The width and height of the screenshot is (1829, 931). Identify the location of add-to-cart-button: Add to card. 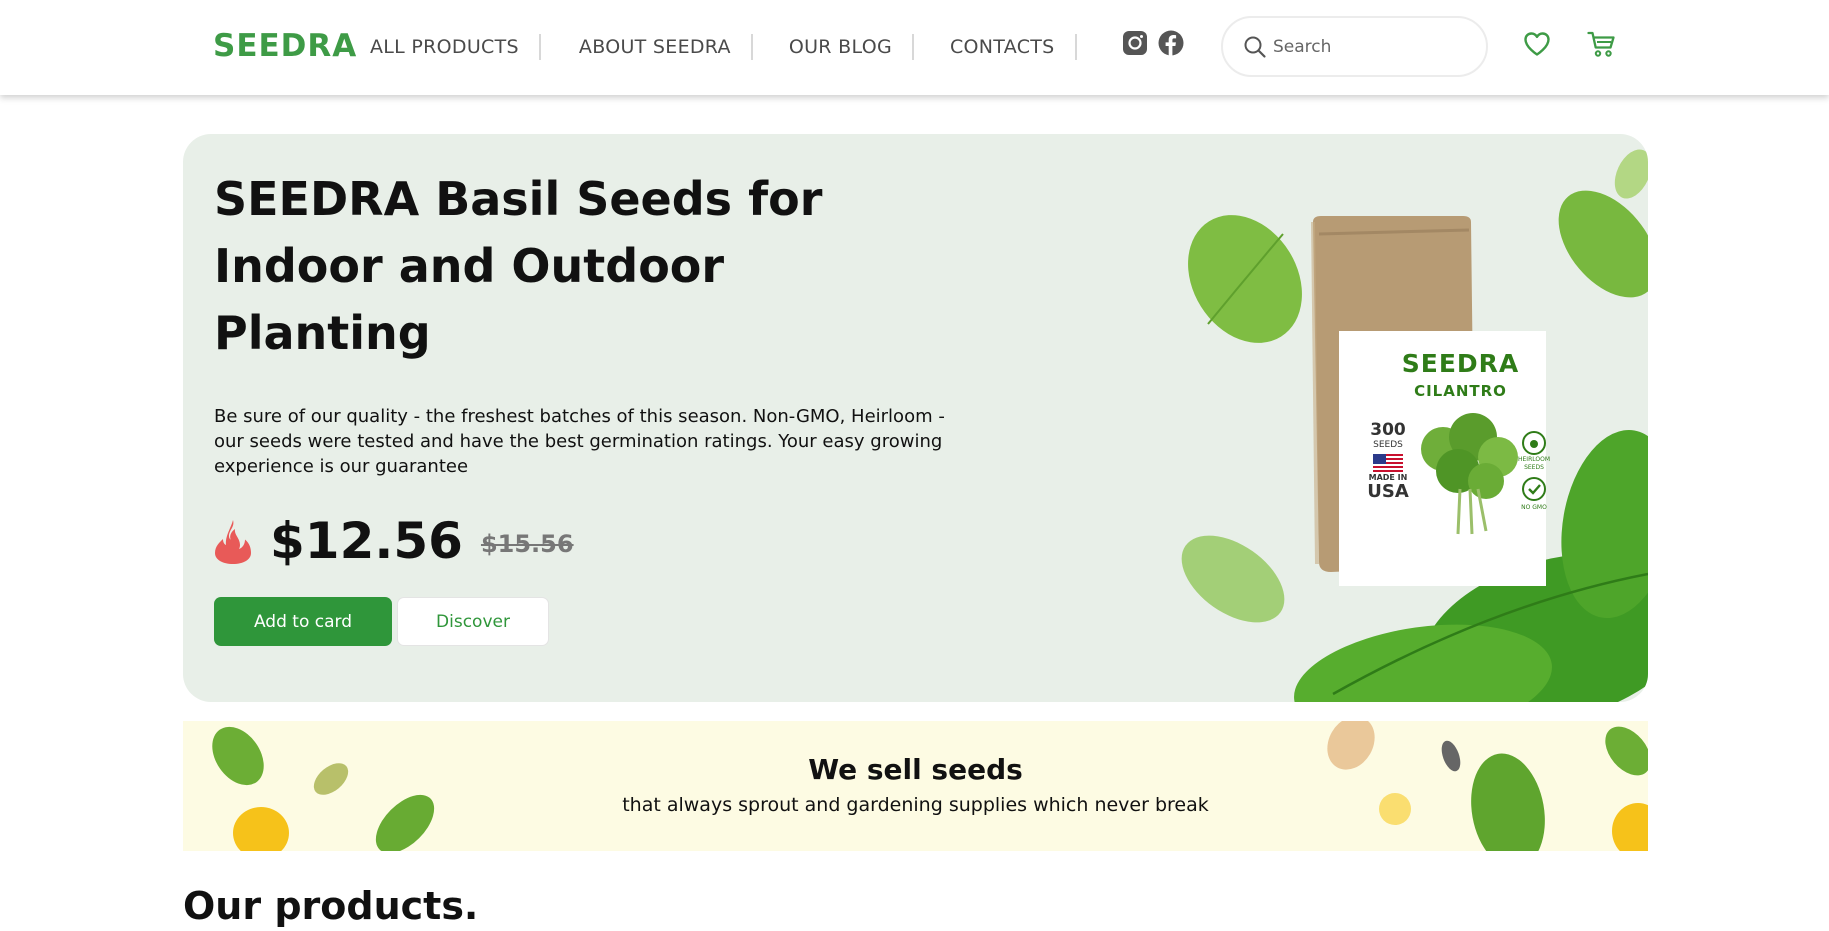
(303, 621).